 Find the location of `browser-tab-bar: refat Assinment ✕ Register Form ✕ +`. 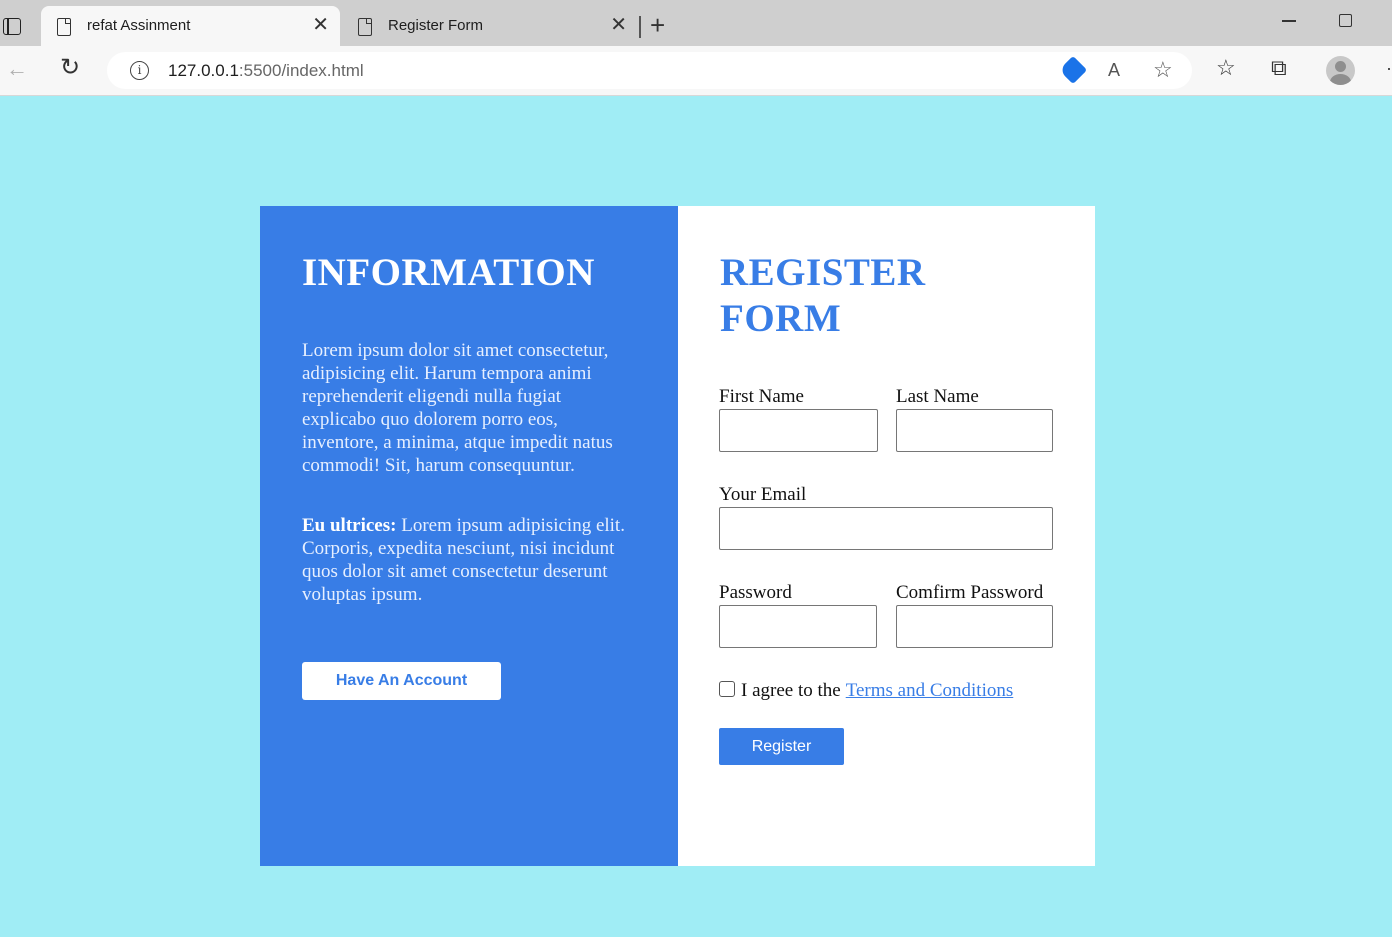

browser-tab-bar: refat Assinment ✕ Register Form ✕ + is located at coordinates (696, 23).